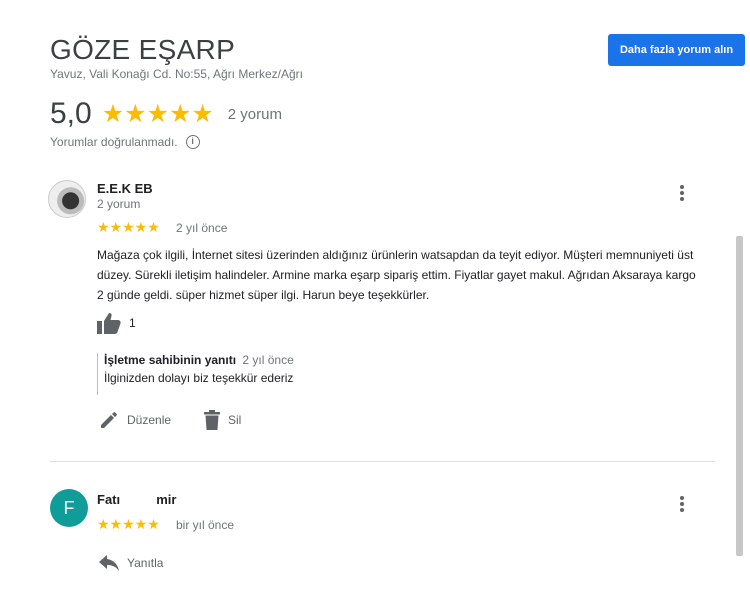 The image size is (750, 599). I want to click on edit-button: Düzenle, so click(135, 420).